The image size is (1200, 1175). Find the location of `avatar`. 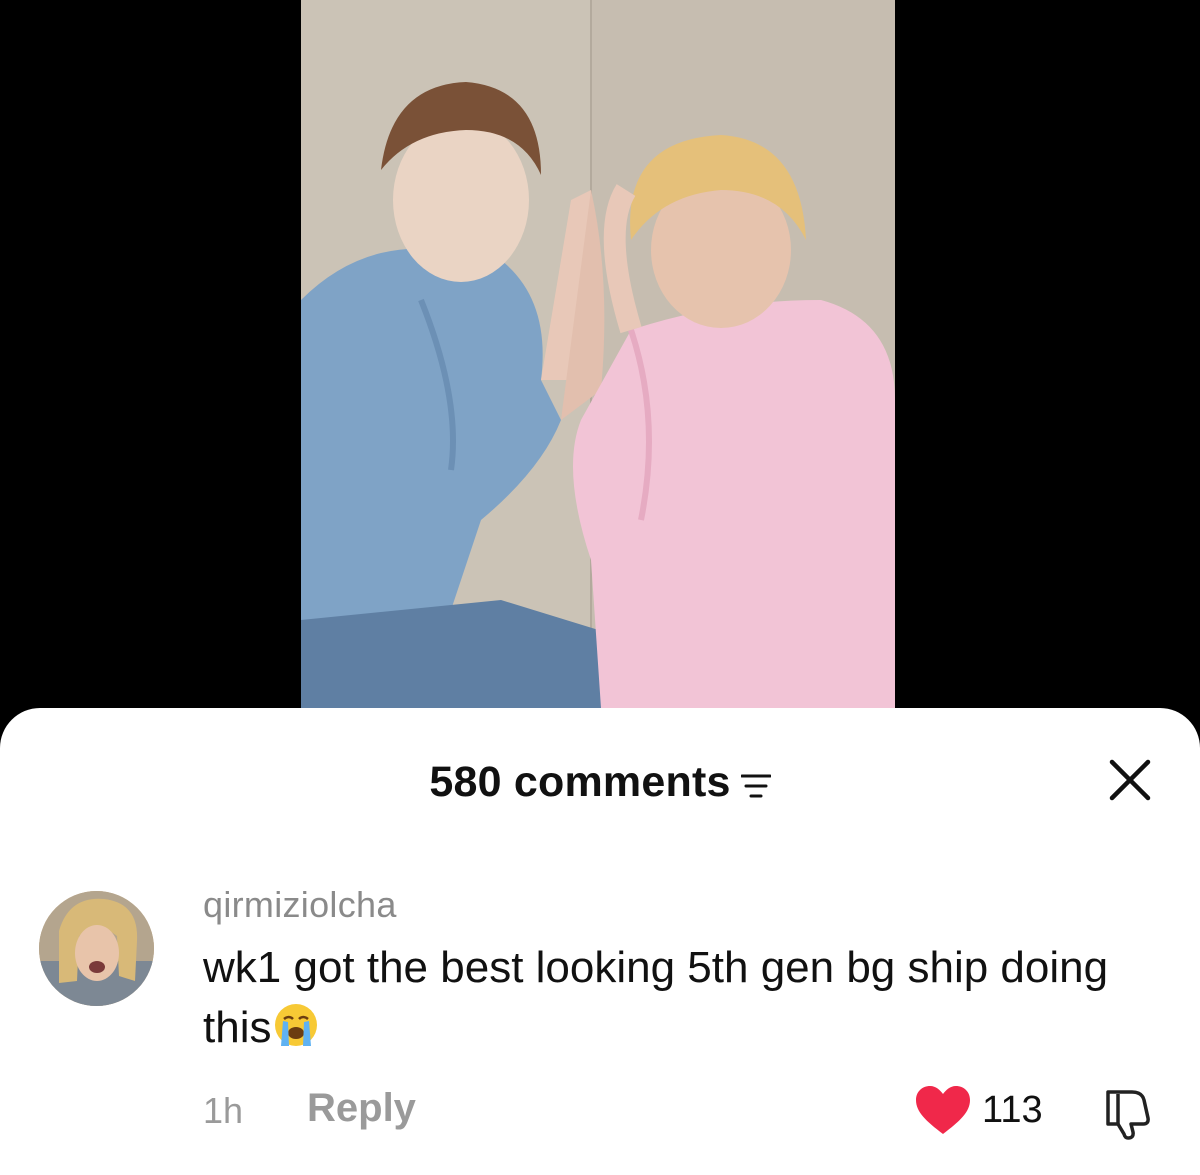

avatar is located at coordinates (96, 948).